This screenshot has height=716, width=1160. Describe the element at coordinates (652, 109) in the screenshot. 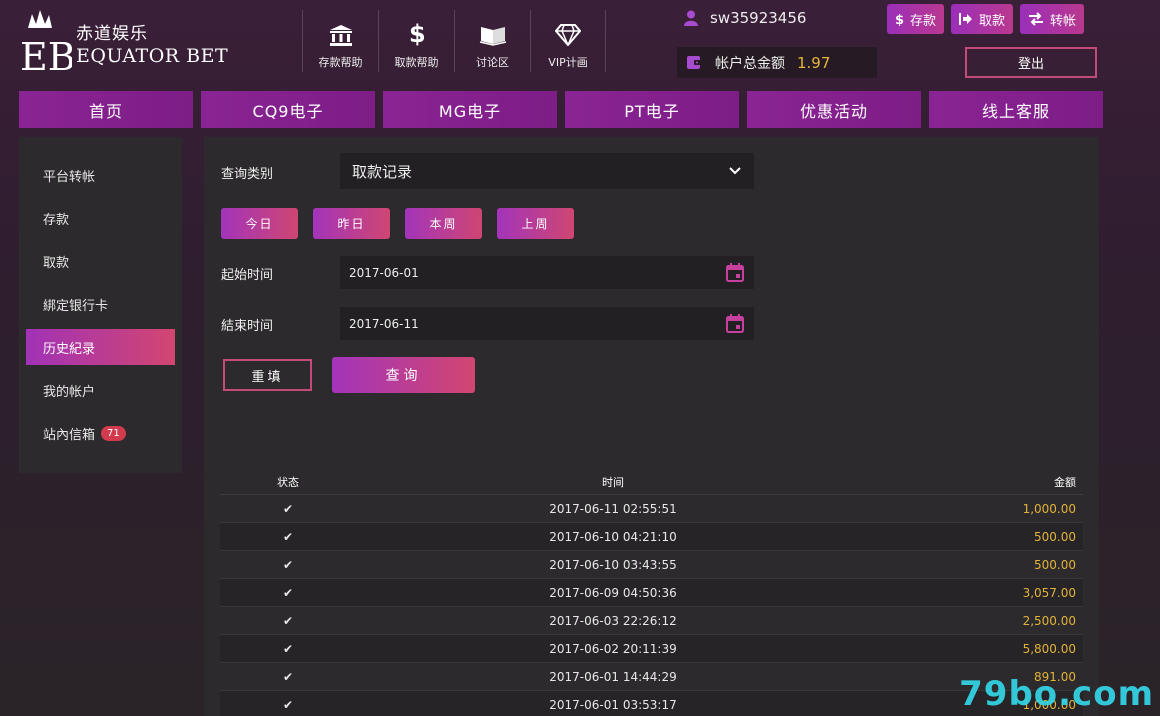

I see `nav-pt: PT电子` at that location.